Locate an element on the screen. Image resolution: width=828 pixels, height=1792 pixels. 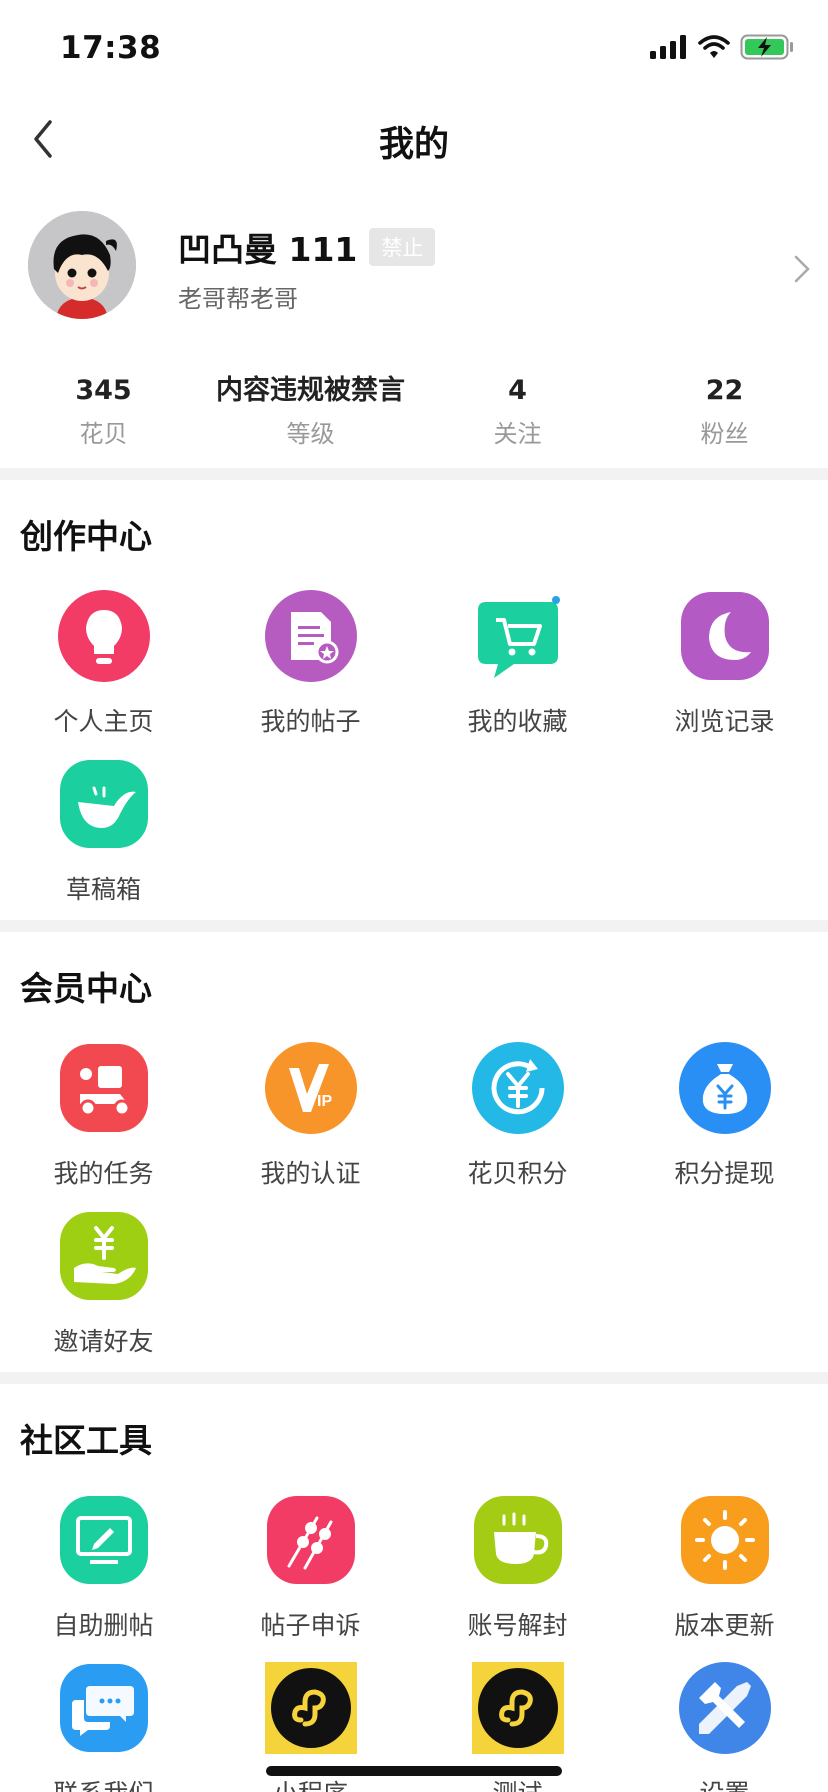
grid-label: 浏览记录 is located at coordinates (724, 721).